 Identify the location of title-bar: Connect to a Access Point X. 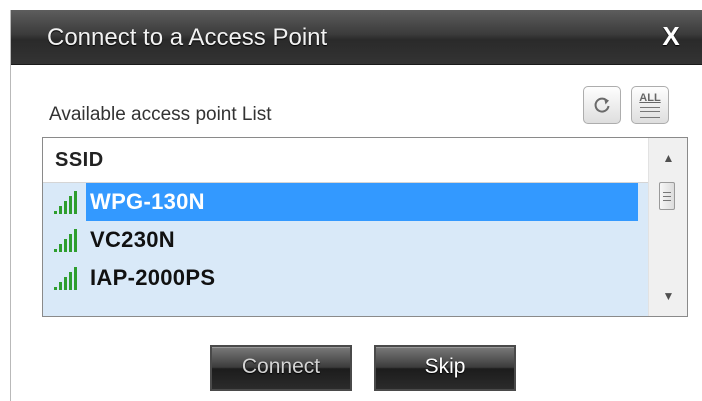
(356, 37).